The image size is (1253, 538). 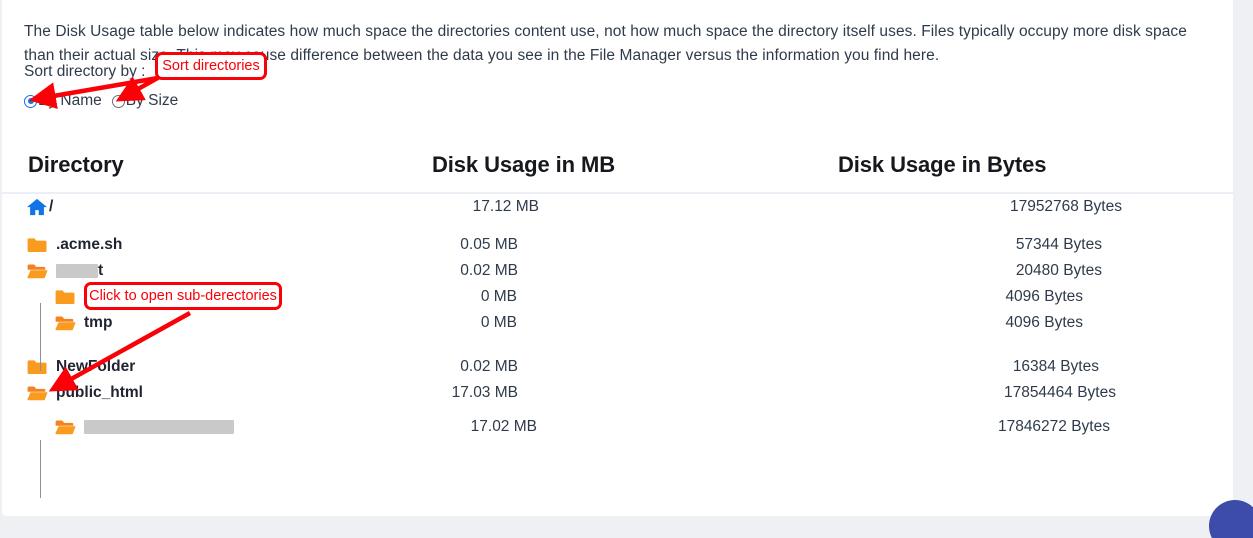 I want to click on sort-by-name-label: By Name, so click(x=70, y=100).